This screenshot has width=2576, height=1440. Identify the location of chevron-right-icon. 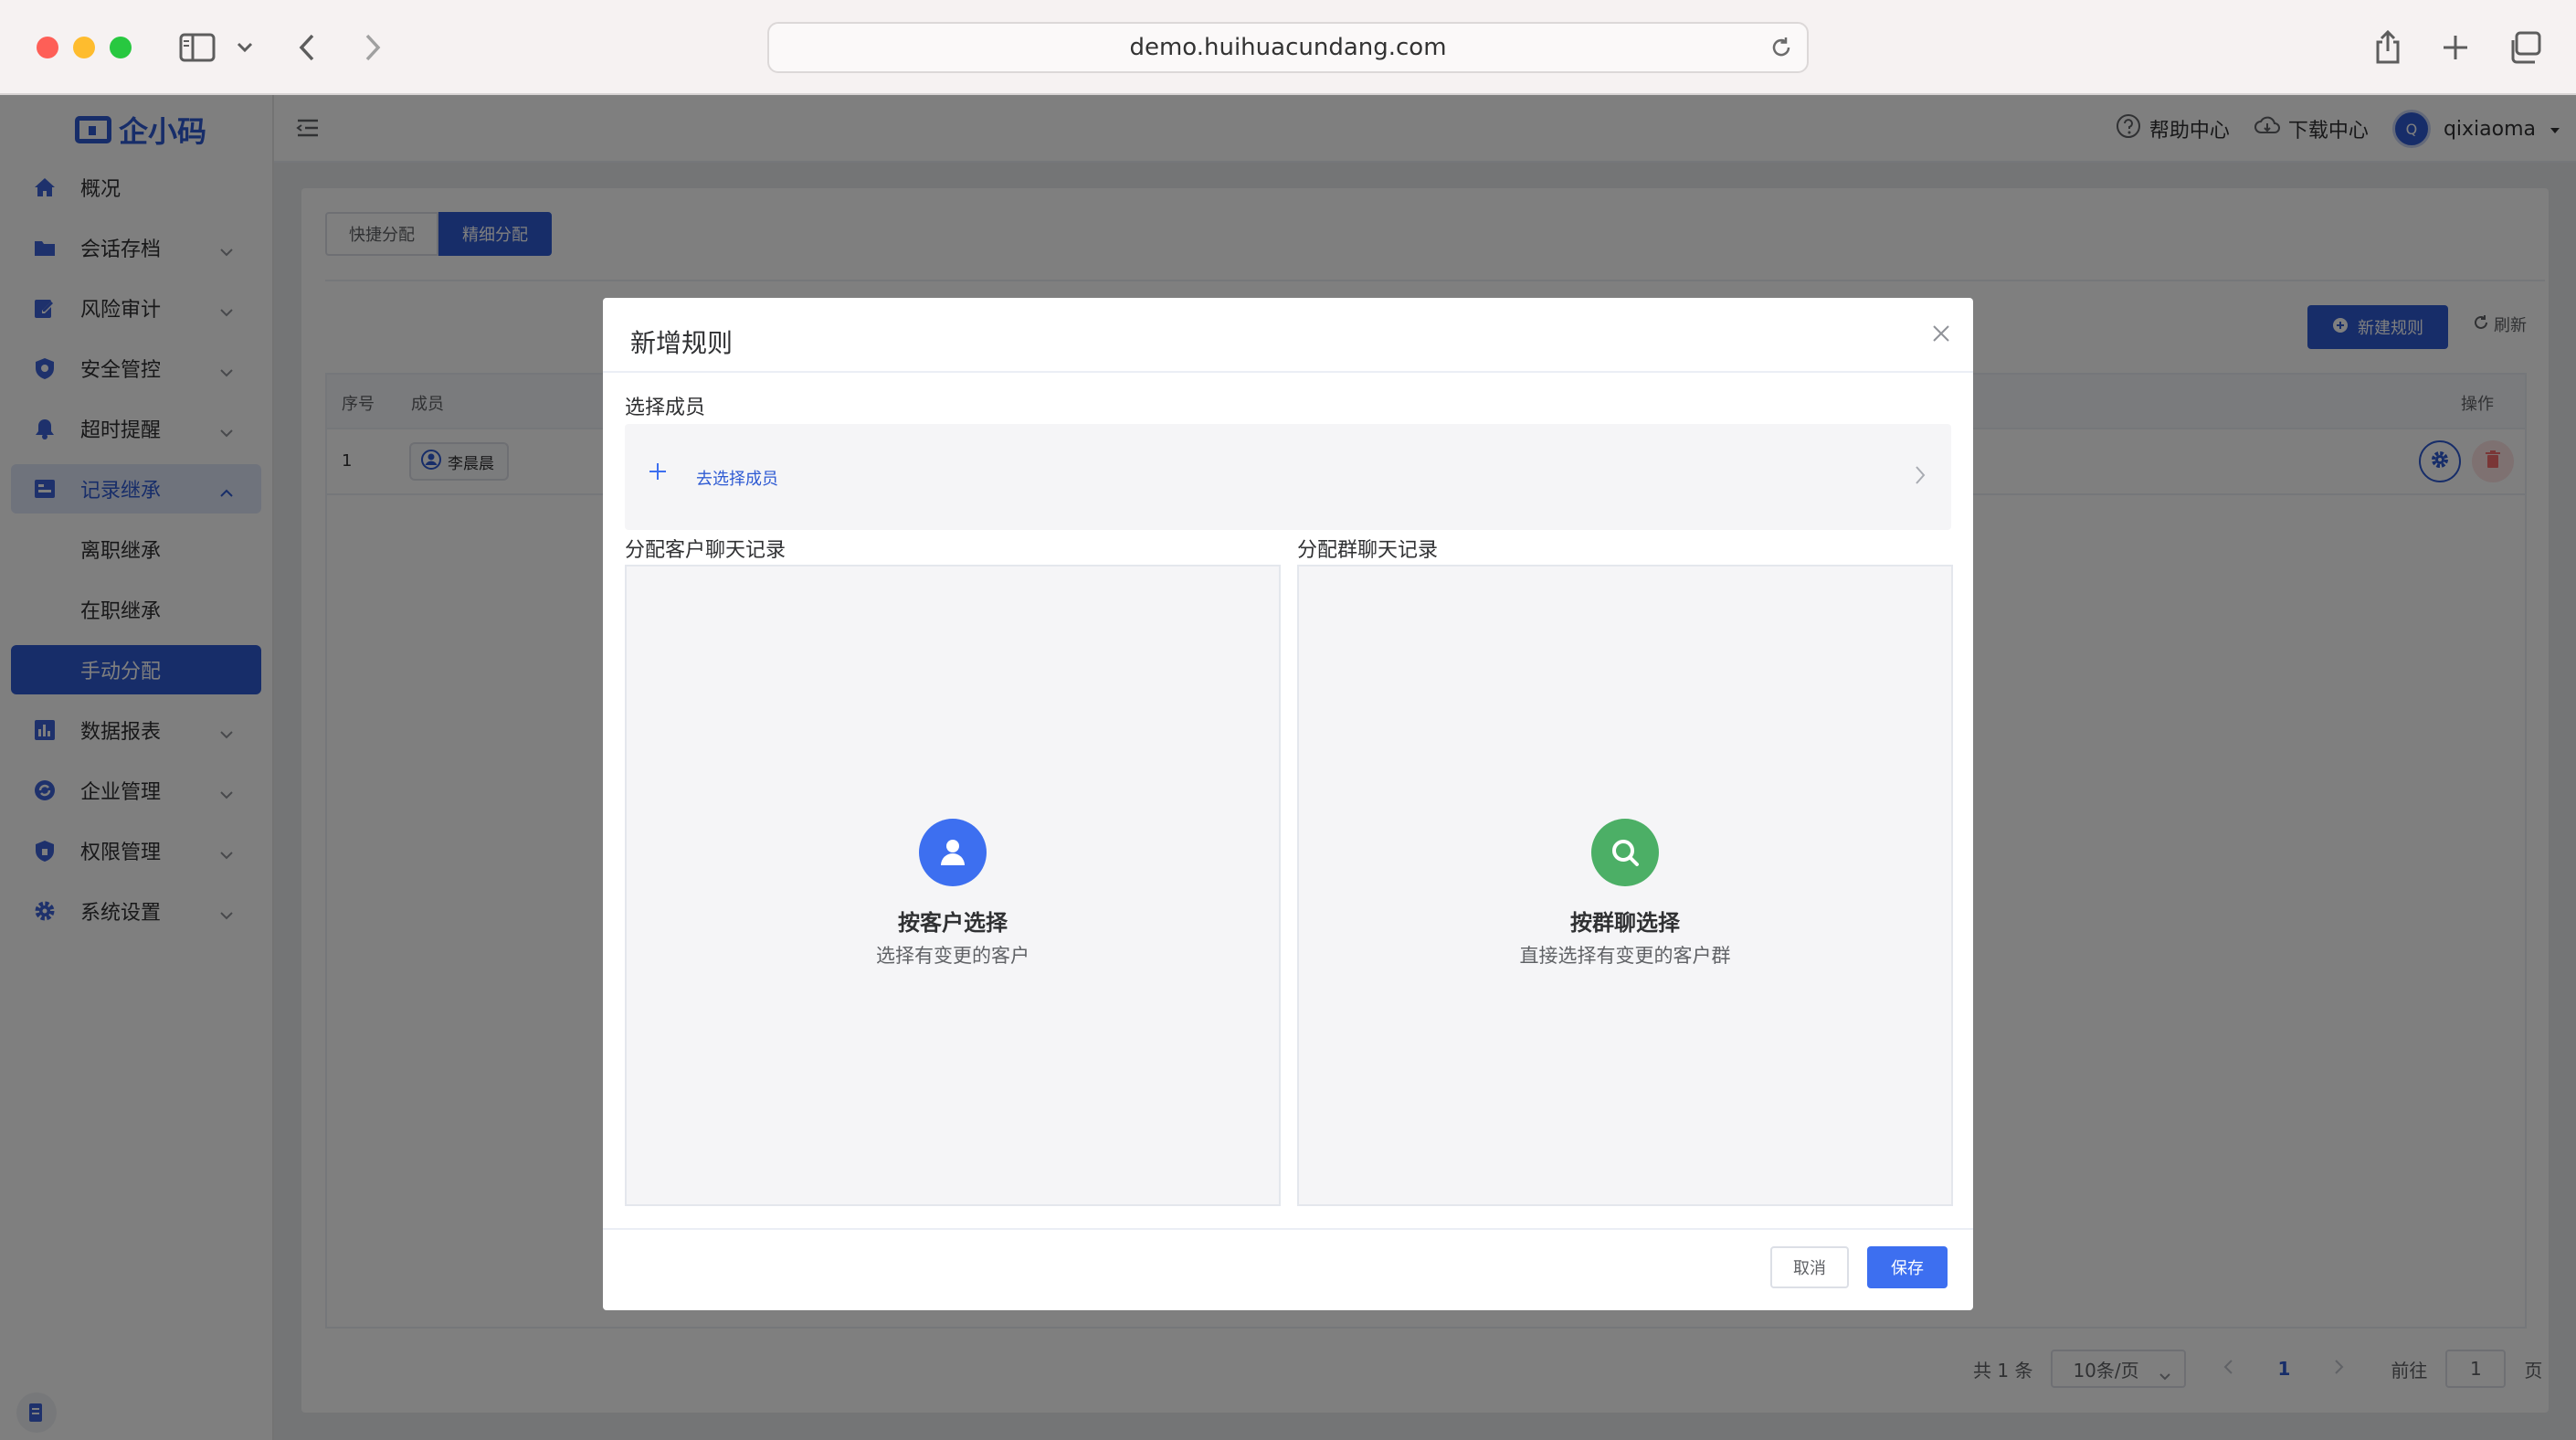
(1920, 477).